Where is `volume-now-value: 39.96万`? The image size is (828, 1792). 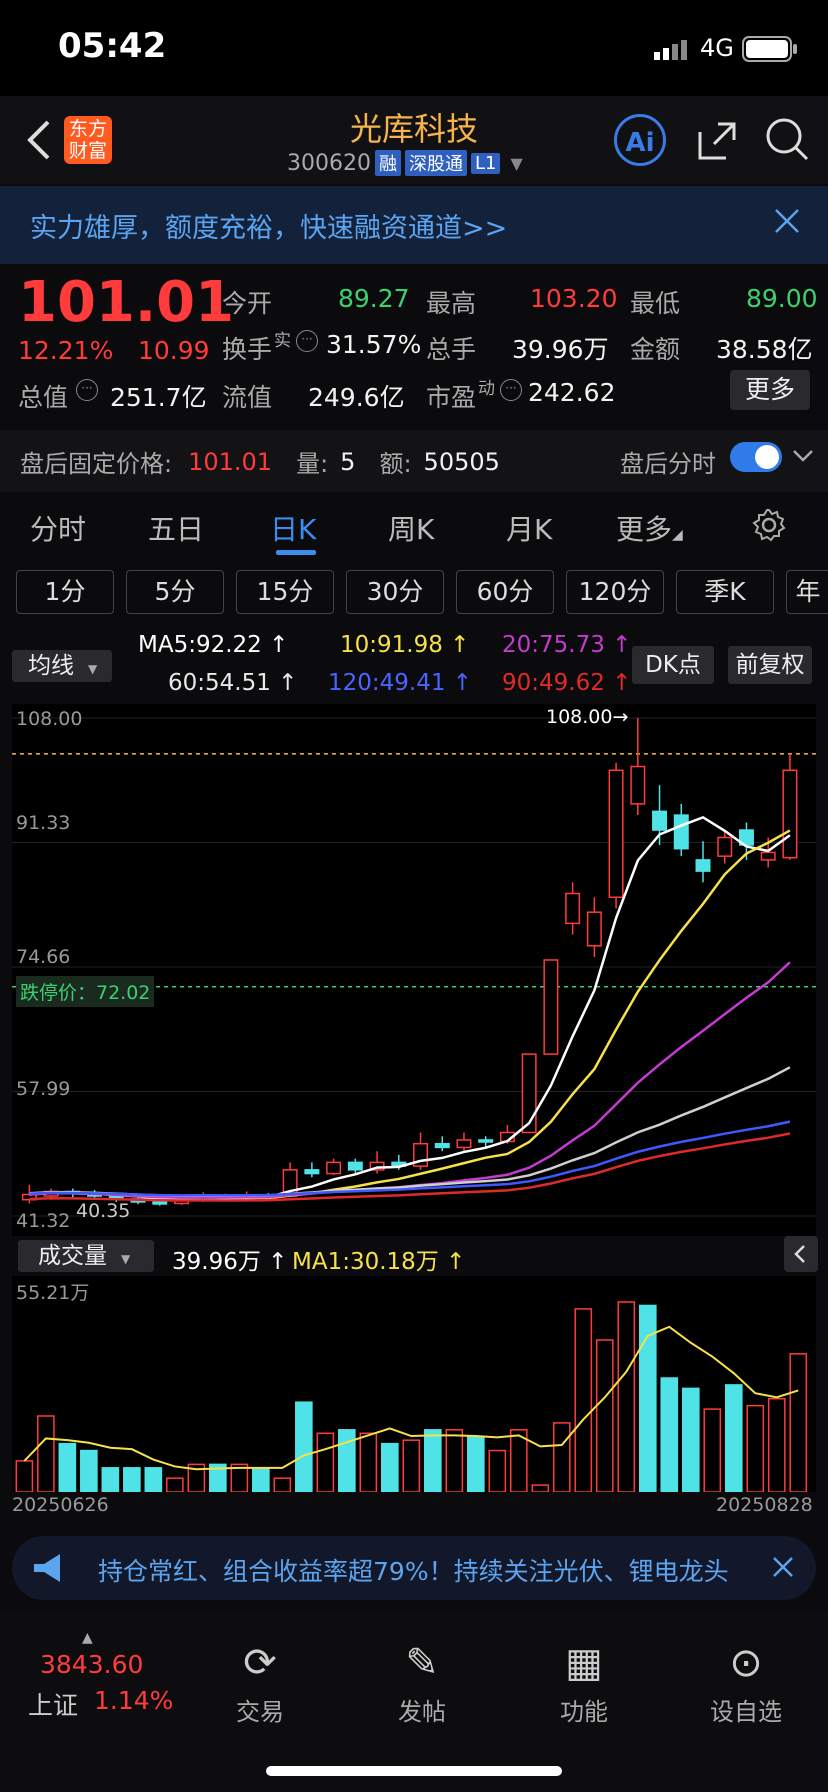
volume-now-value: 39.96万 is located at coordinates (216, 1262).